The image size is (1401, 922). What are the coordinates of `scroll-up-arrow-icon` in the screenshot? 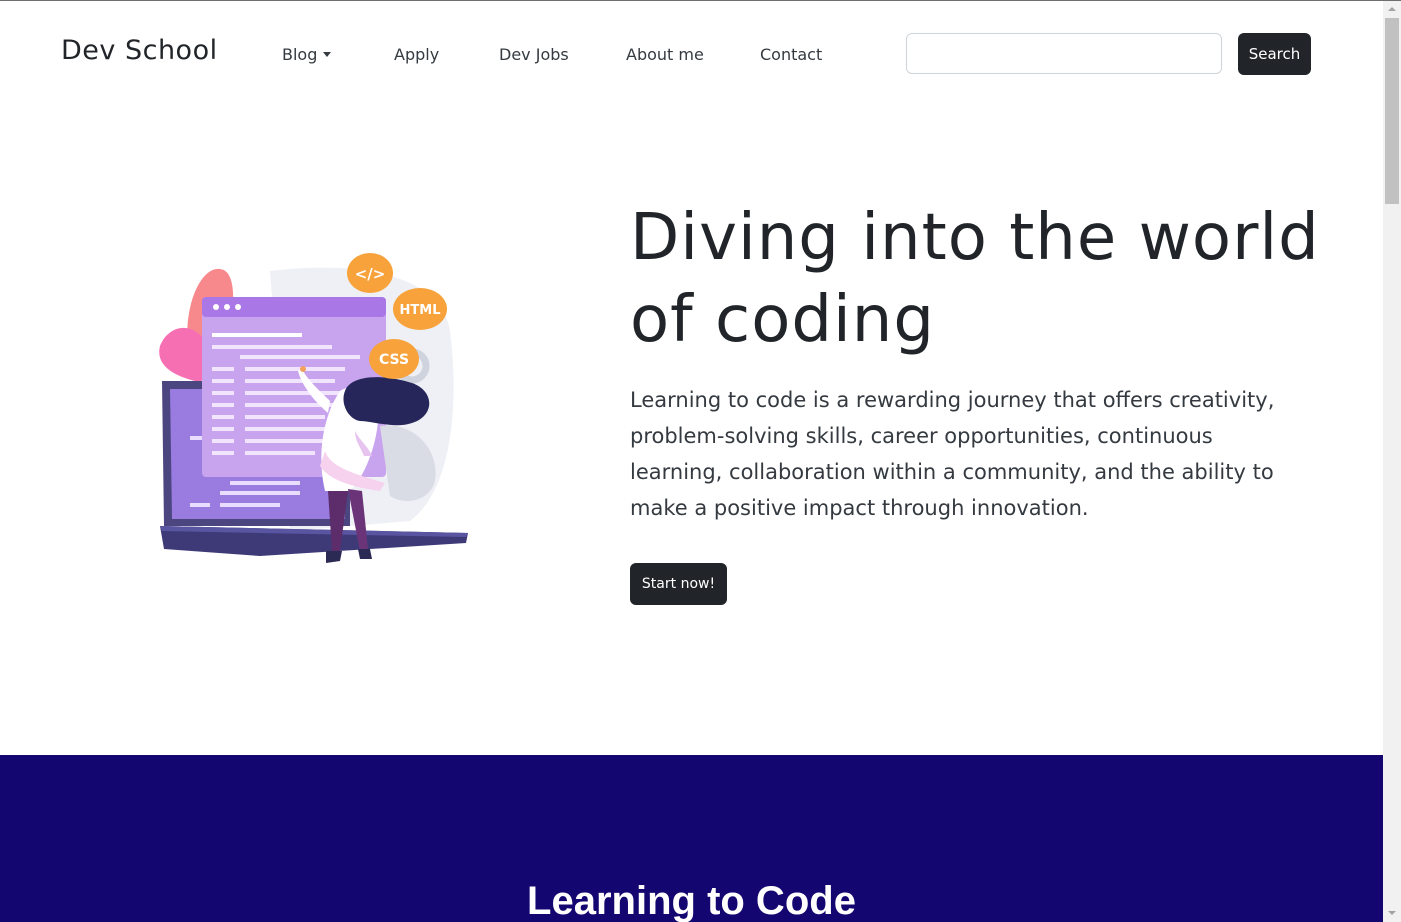 It's located at (1392, 9).